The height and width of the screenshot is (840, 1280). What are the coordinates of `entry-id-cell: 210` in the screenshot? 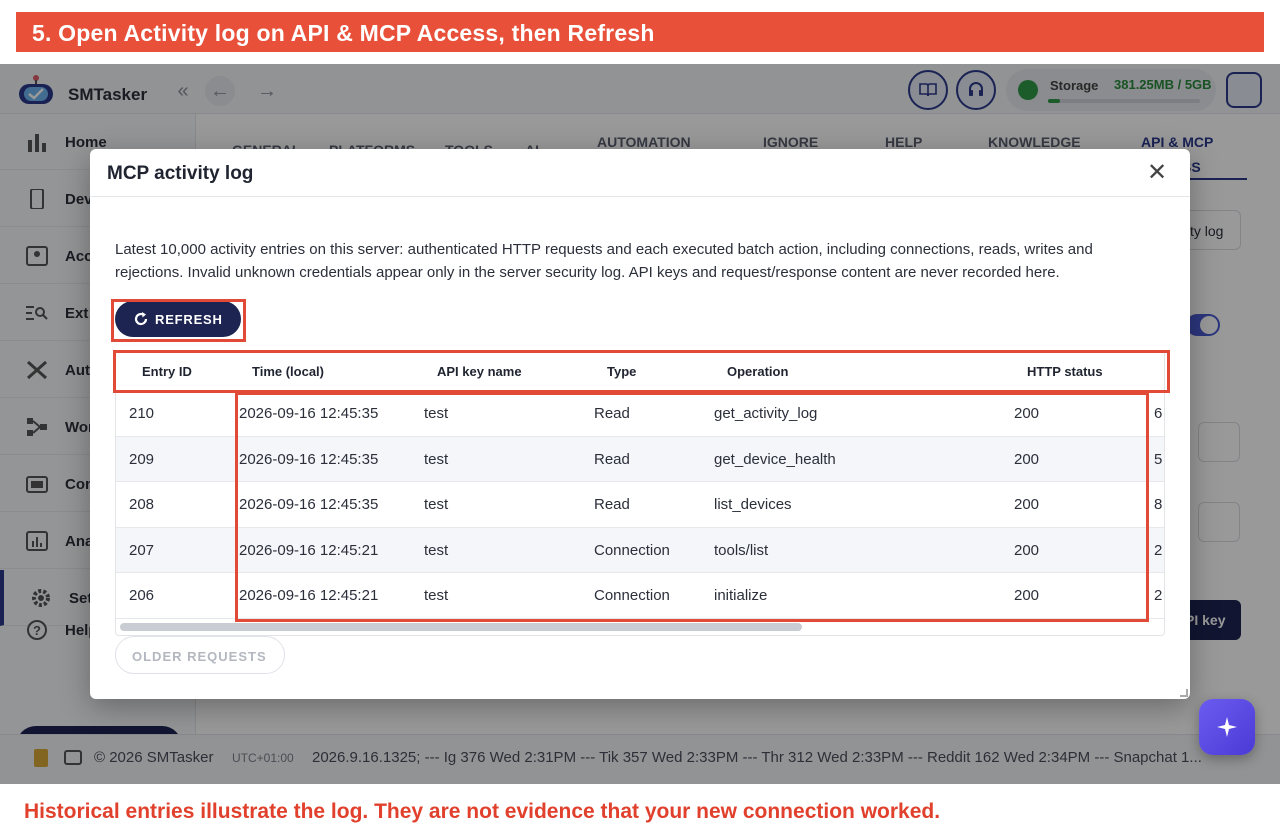 It's located at (142, 413).